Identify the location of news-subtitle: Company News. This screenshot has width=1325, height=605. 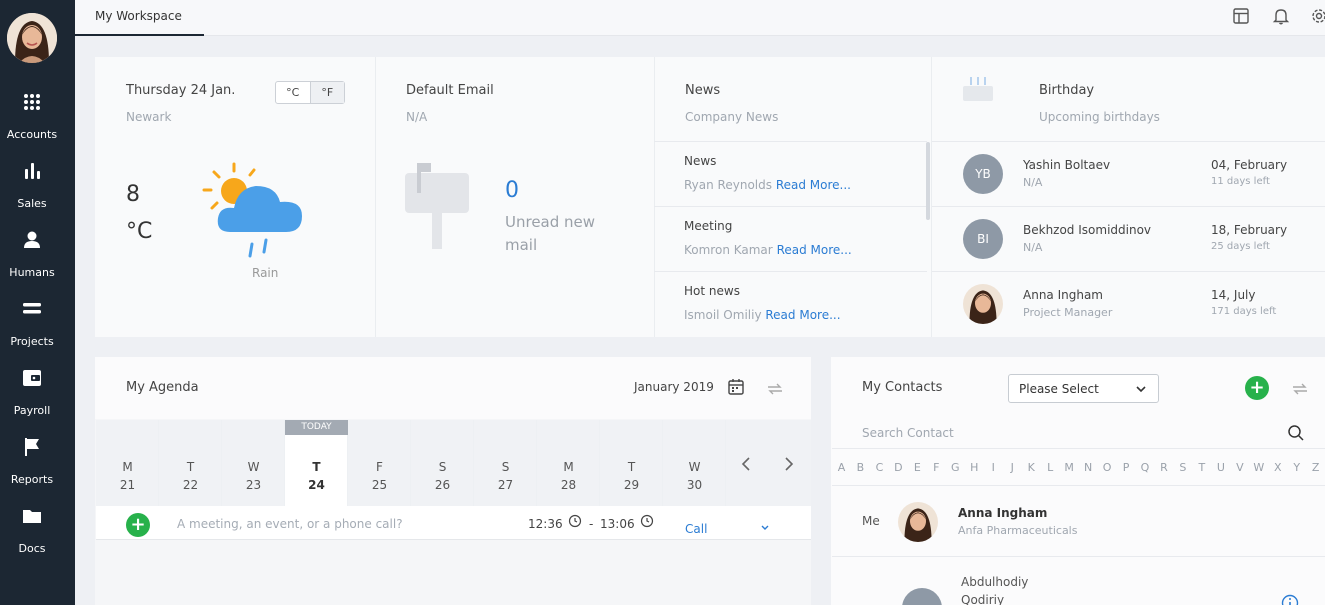
(732, 117).